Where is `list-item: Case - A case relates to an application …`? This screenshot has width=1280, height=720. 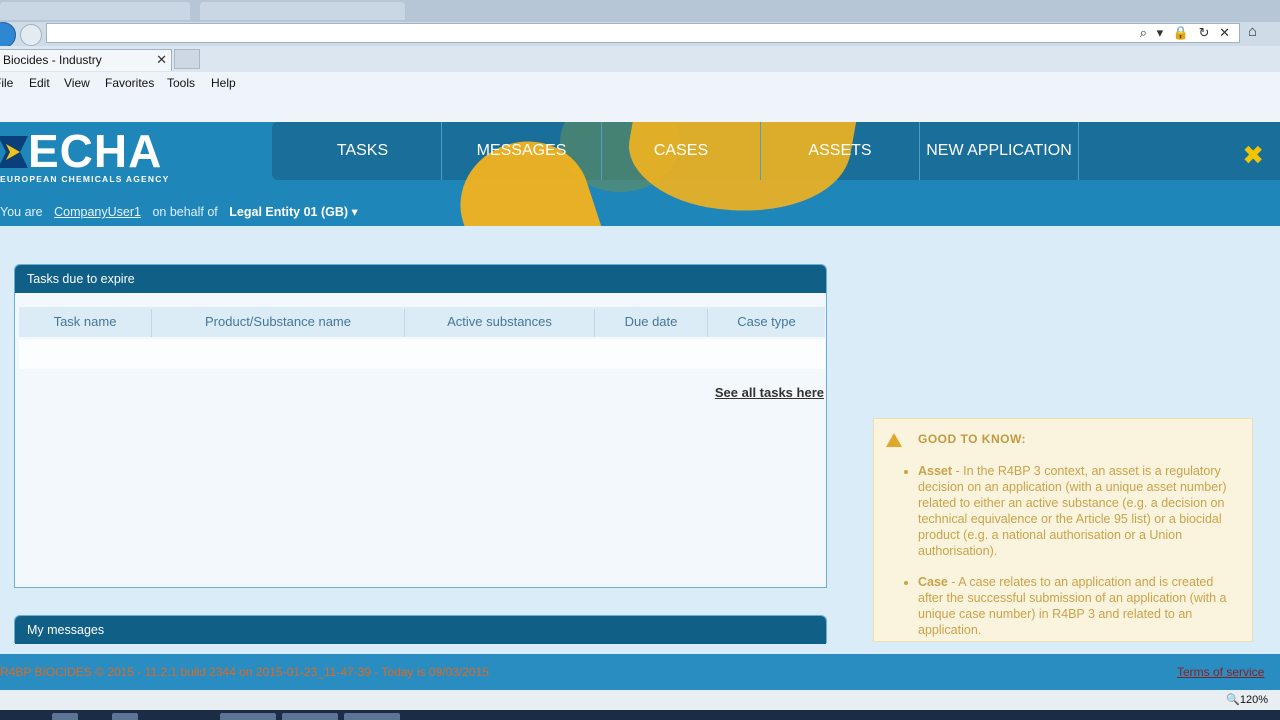 list-item: Case - A case relates to an application … is located at coordinates (1078, 606).